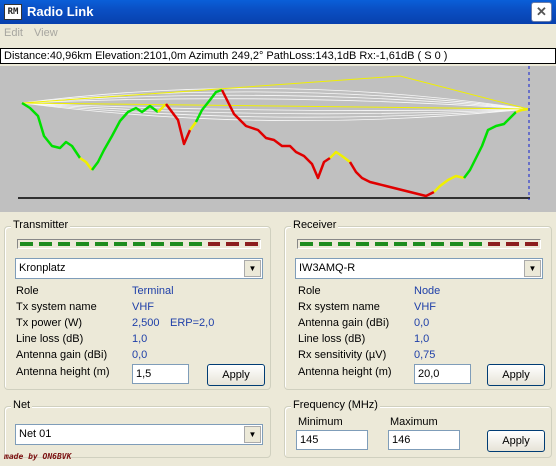 This screenshot has width=556, height=466. What do you see at coordinates (35, 434) in the screenshot?
I see `net-value: Net 01` at bounding box center [35, 434].